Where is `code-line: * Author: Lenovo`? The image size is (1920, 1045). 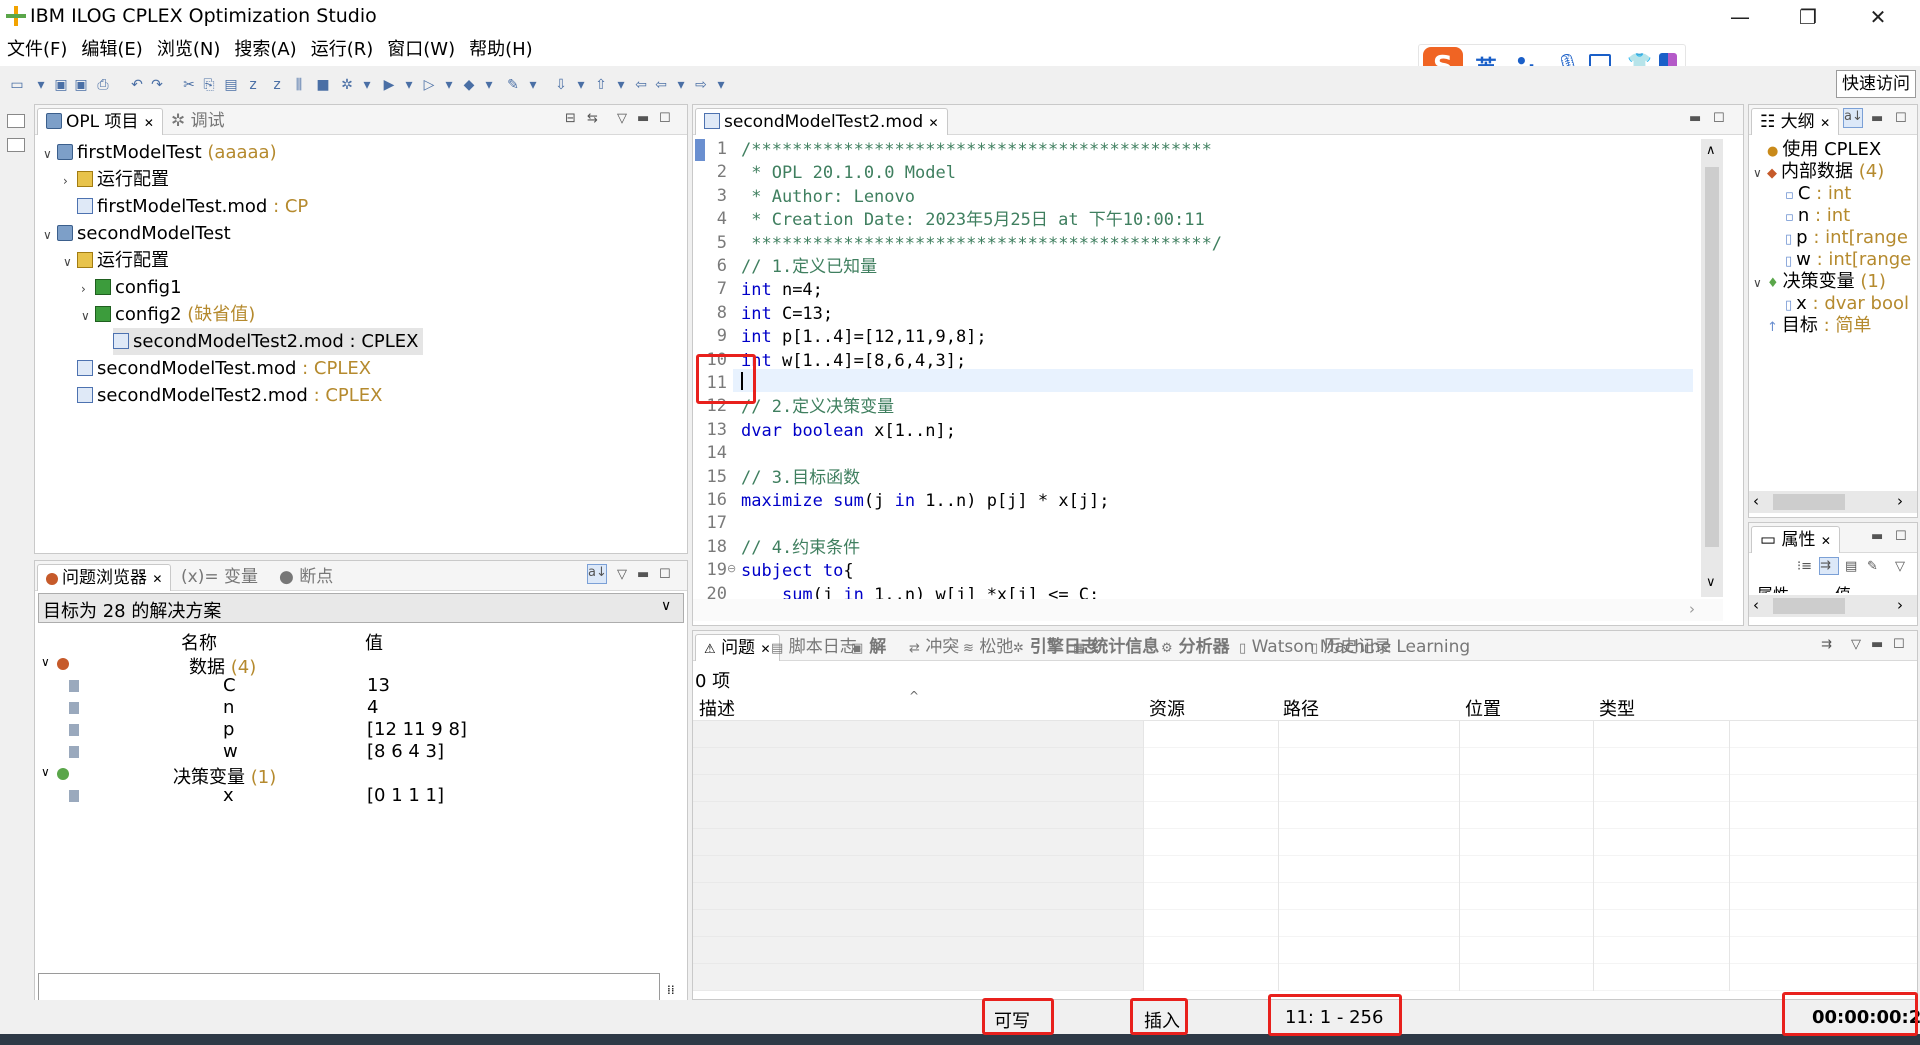
code-line: * Author: Lenovo is located at coordinates (828, 197).